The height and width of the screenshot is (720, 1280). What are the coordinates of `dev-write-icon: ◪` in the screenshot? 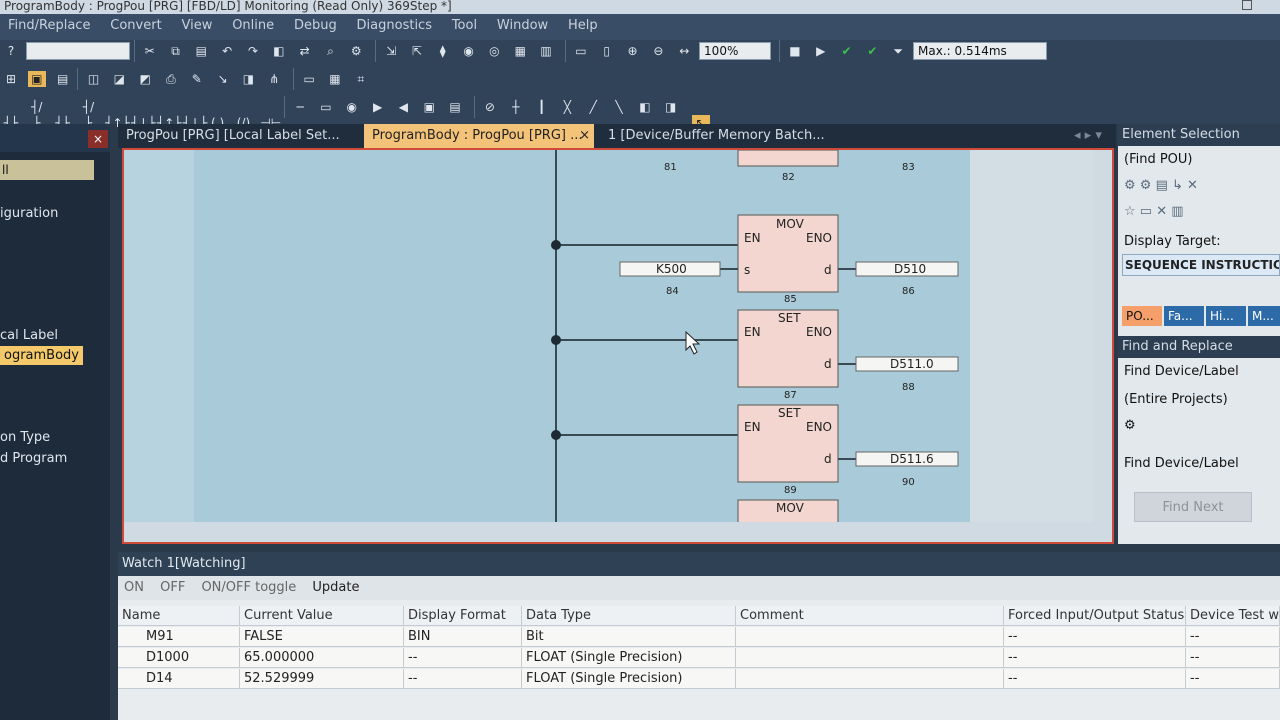 It's located at (119, 79).